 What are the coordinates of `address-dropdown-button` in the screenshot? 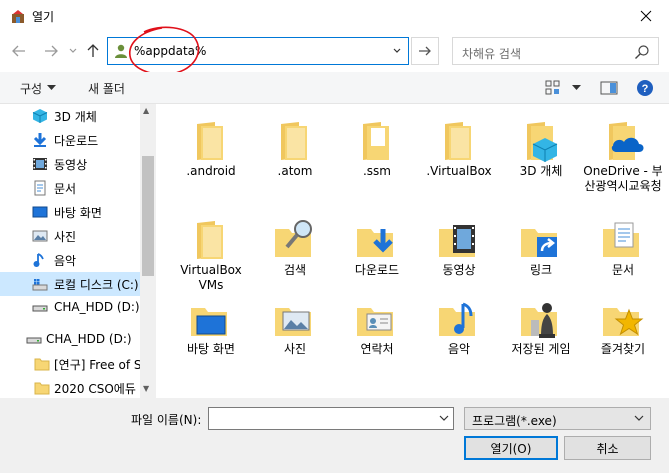 It's located at (397, 51).